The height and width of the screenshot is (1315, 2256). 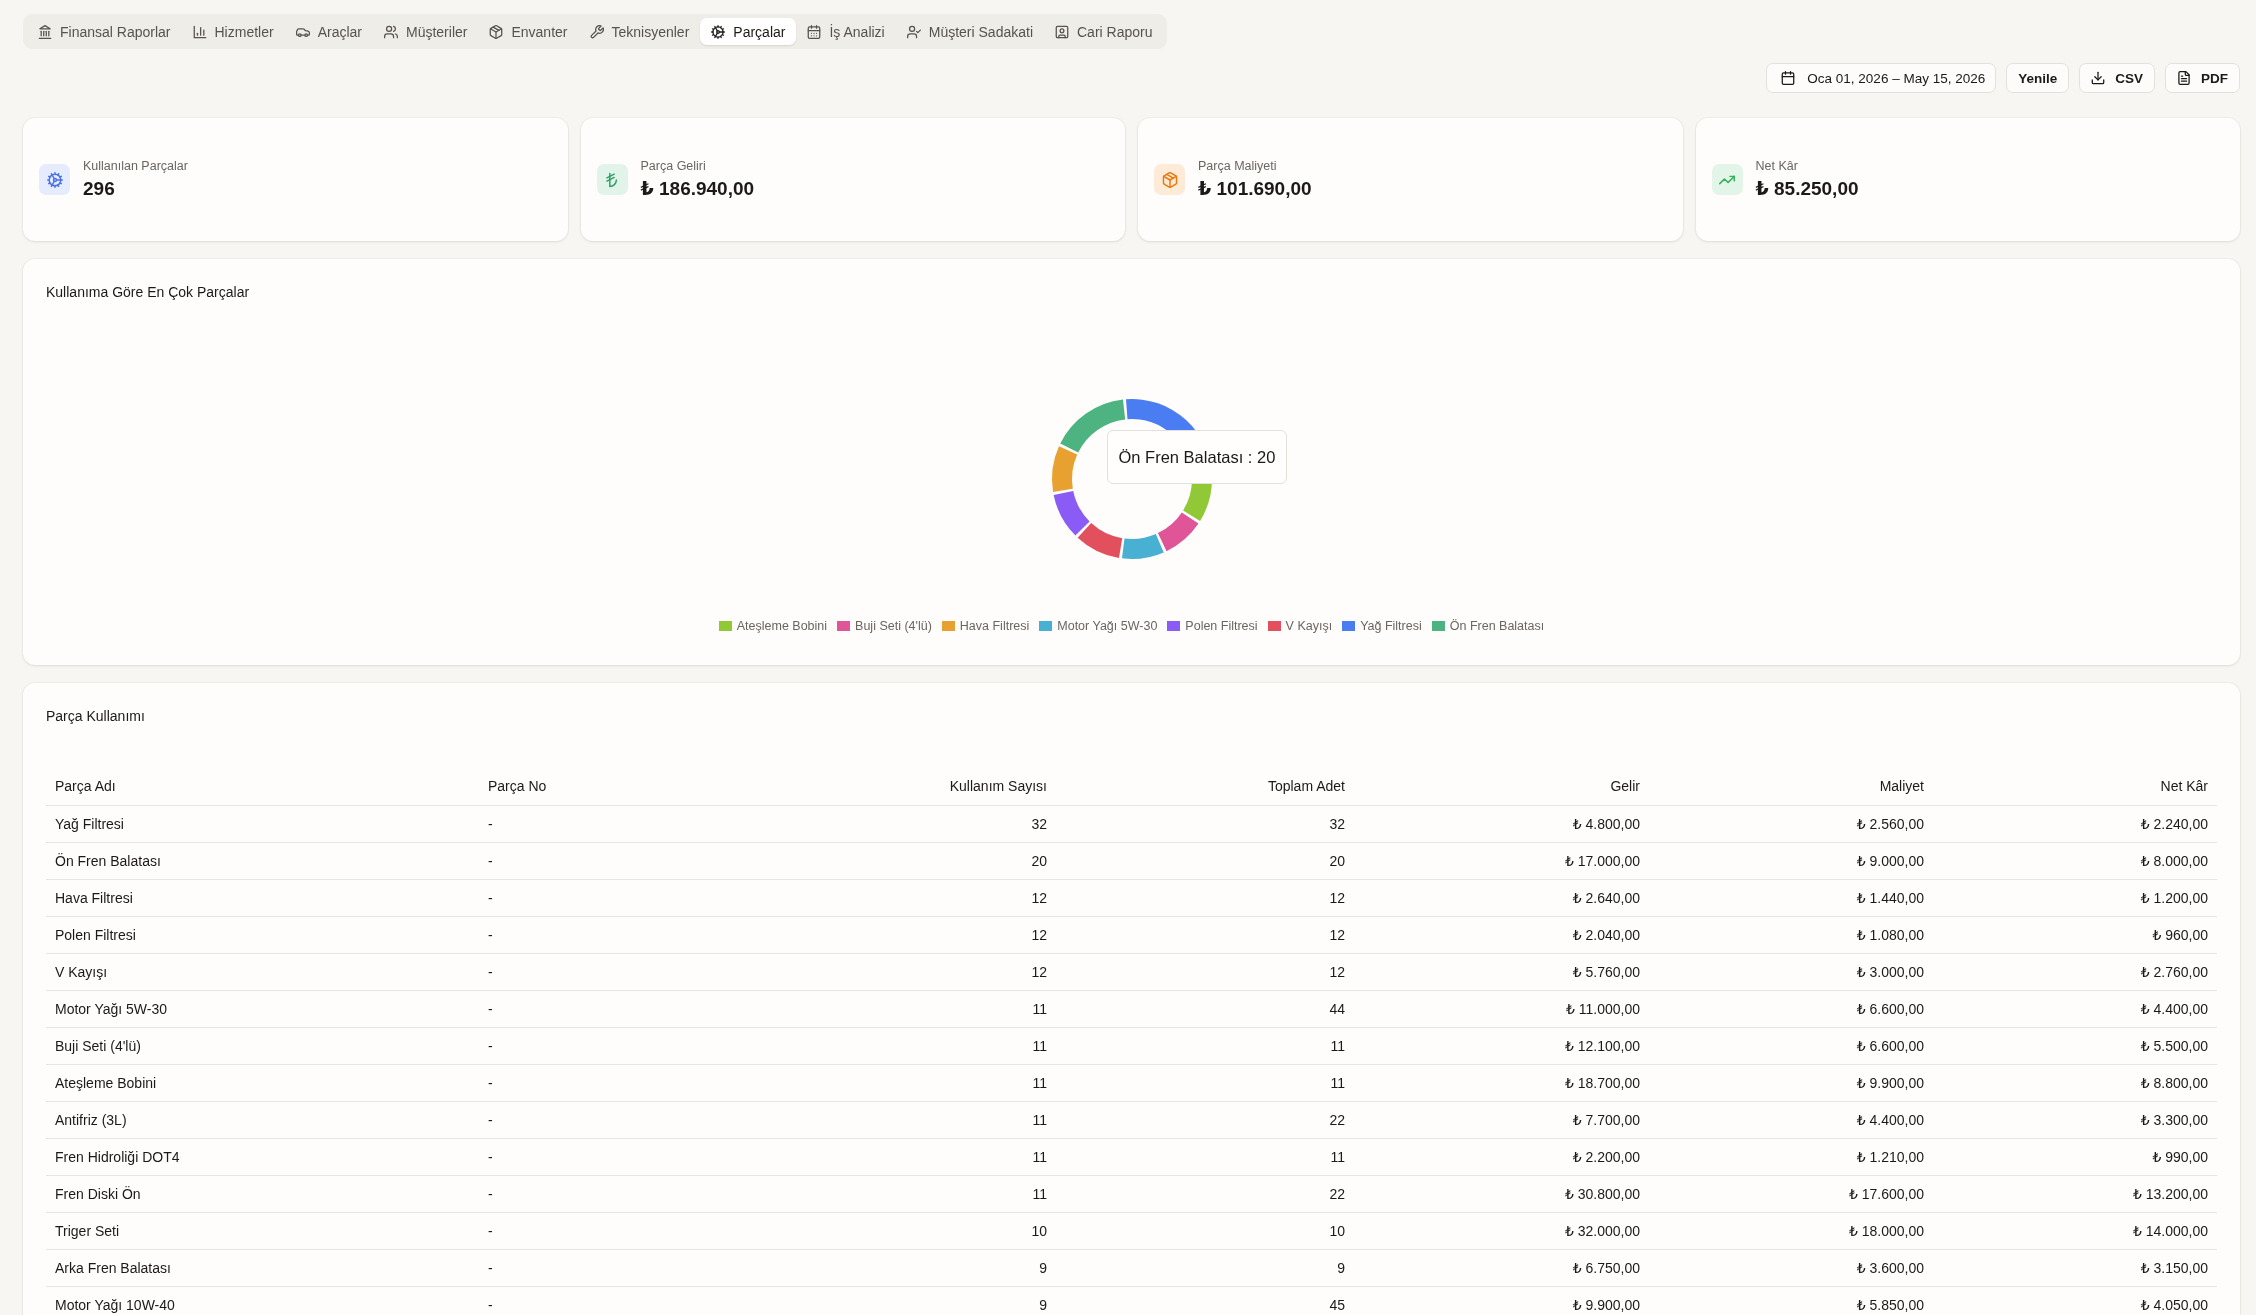 I want to click on table-cell: 32, so click(x=1039, y=824).